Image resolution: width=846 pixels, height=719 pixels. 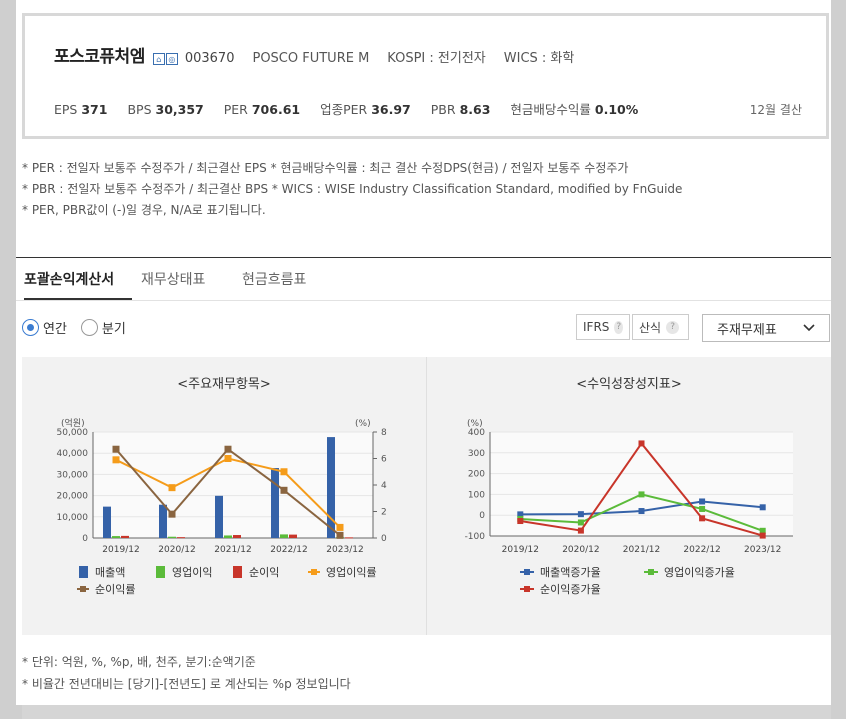 What do you see at coordinates (384, 486) in the screenshot?
I see `y2-tick-label: 4` at bounding box center [384, 486].